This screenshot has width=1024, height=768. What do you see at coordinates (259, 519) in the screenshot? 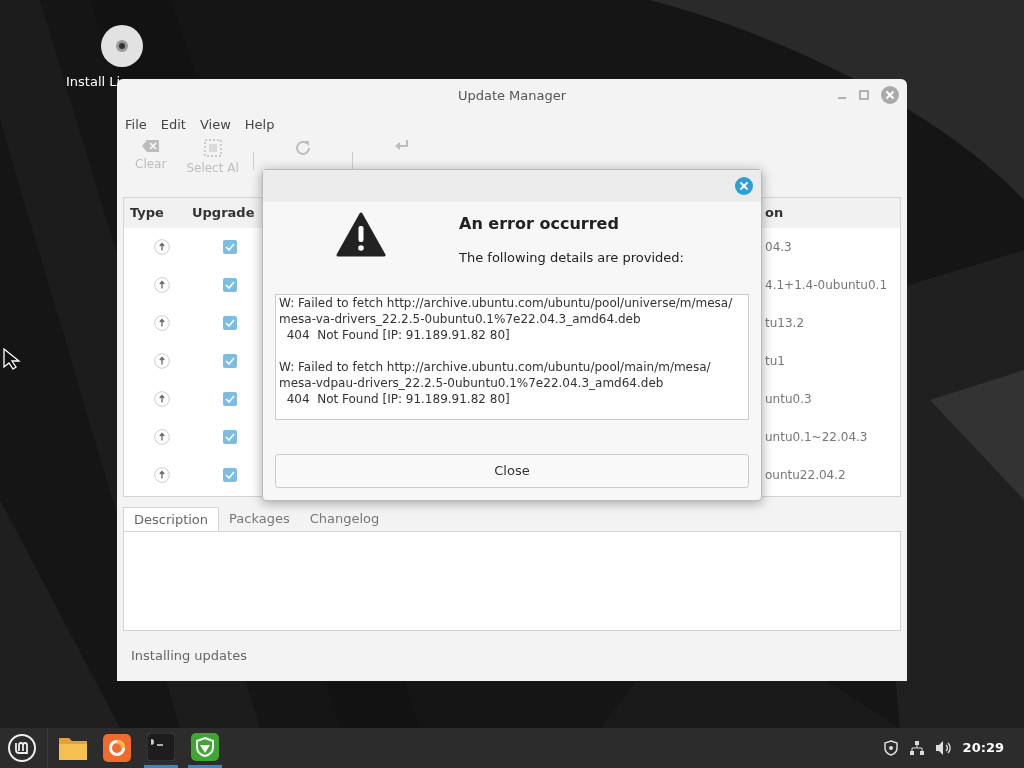
I see `tab: Packages` at bounding box center [259, 519].